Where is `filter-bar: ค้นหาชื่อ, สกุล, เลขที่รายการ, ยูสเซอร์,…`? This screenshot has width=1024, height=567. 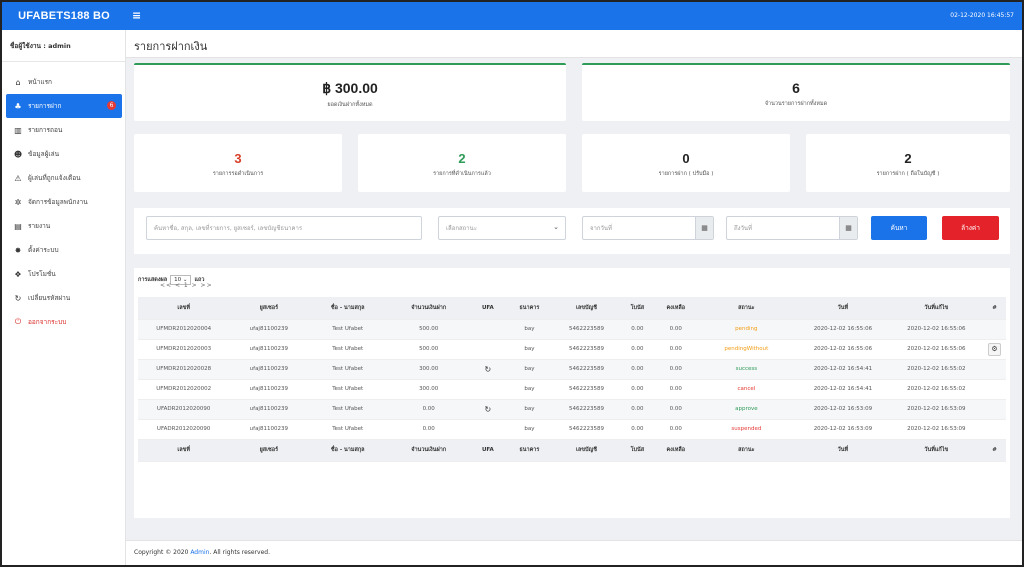 filter-bar: ค้นหาชื่อ, สกุล, เลขที่รายการ, ยูสเซอร์,… is located at coordinates (572, 231).